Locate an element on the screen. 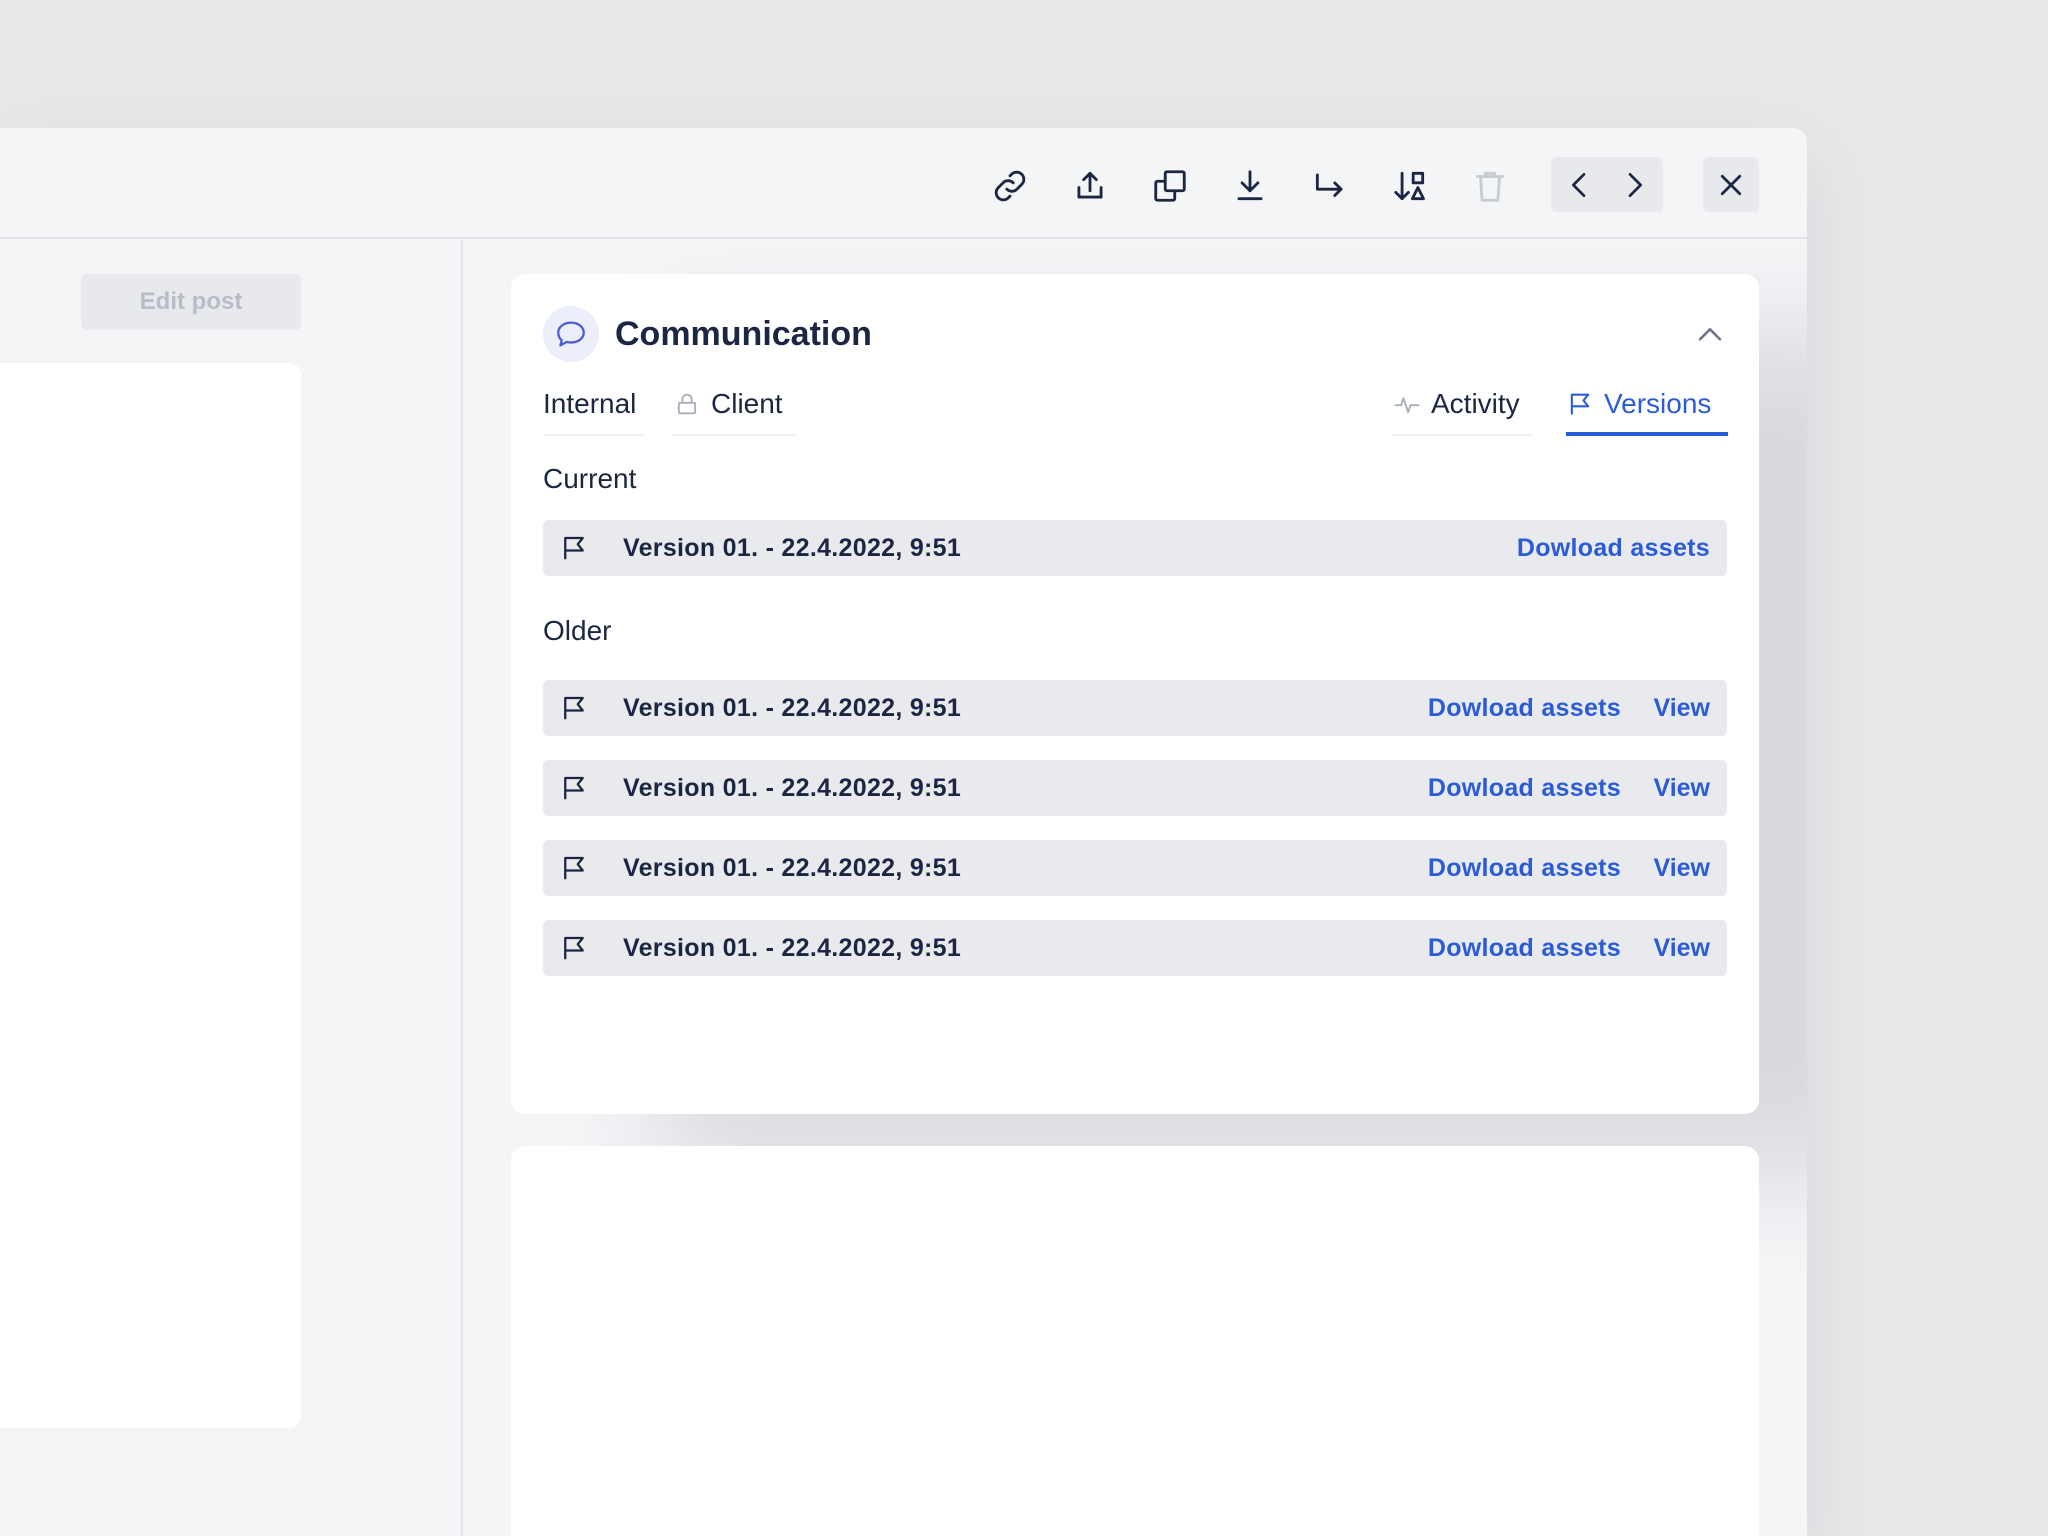  panel-title: Communication is located at coordinates (743, 334).